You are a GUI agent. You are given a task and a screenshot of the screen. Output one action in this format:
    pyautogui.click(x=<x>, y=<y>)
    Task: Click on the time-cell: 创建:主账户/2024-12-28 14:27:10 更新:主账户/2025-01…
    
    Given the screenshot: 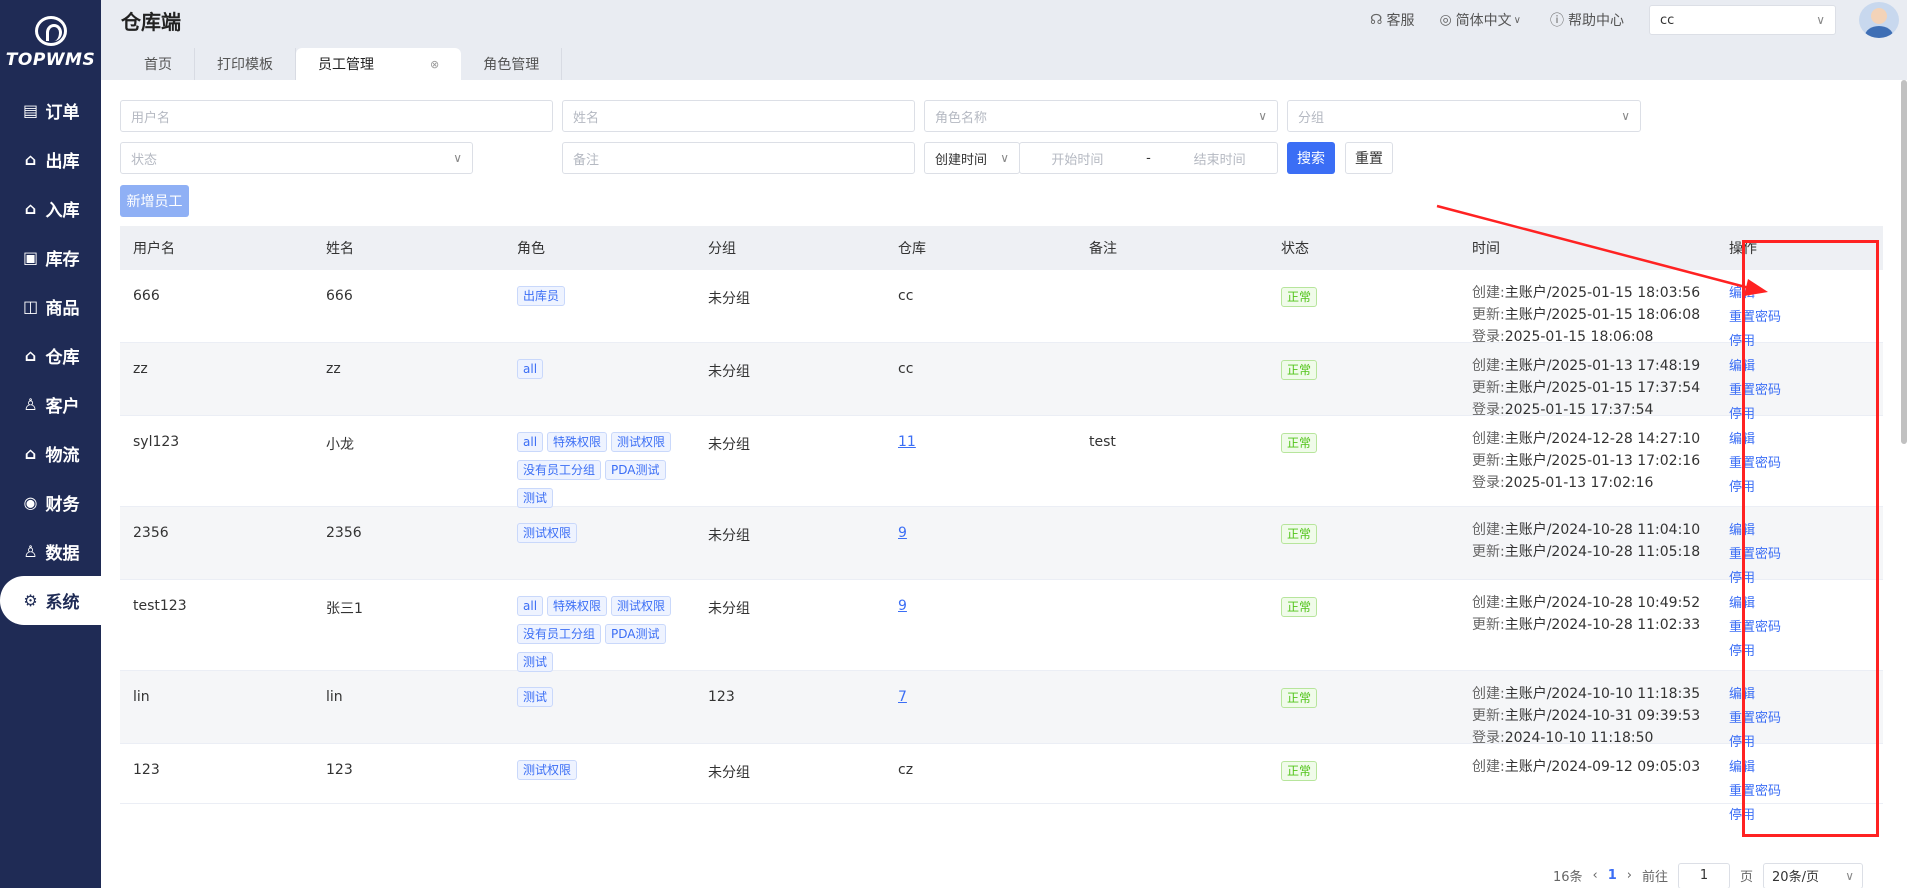 What is the action you would take?
    pyautogui.click(x=1587, y=455)
    